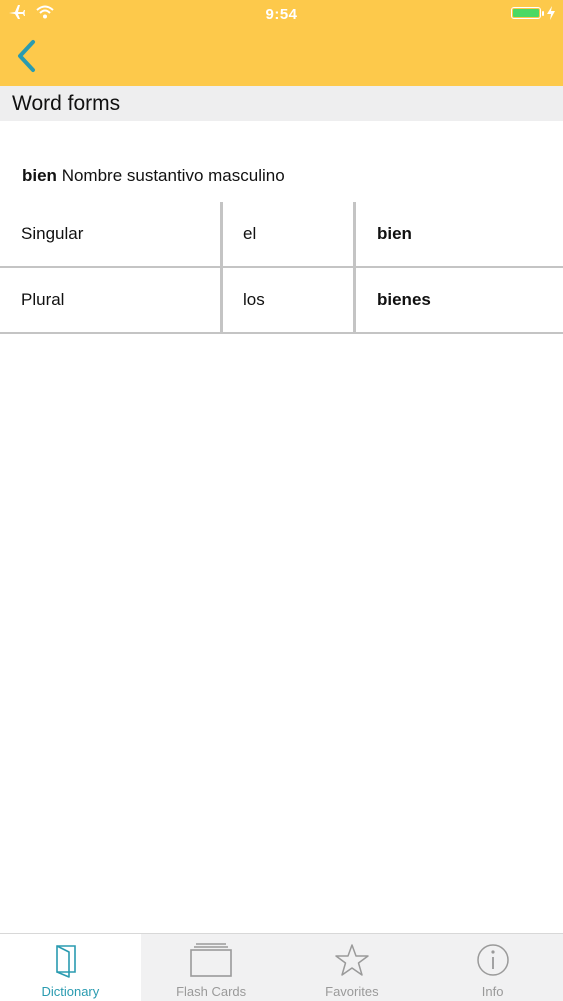 The image size is (563, 1001). I want to click on status-bar: 9:54, so click(281, 15).